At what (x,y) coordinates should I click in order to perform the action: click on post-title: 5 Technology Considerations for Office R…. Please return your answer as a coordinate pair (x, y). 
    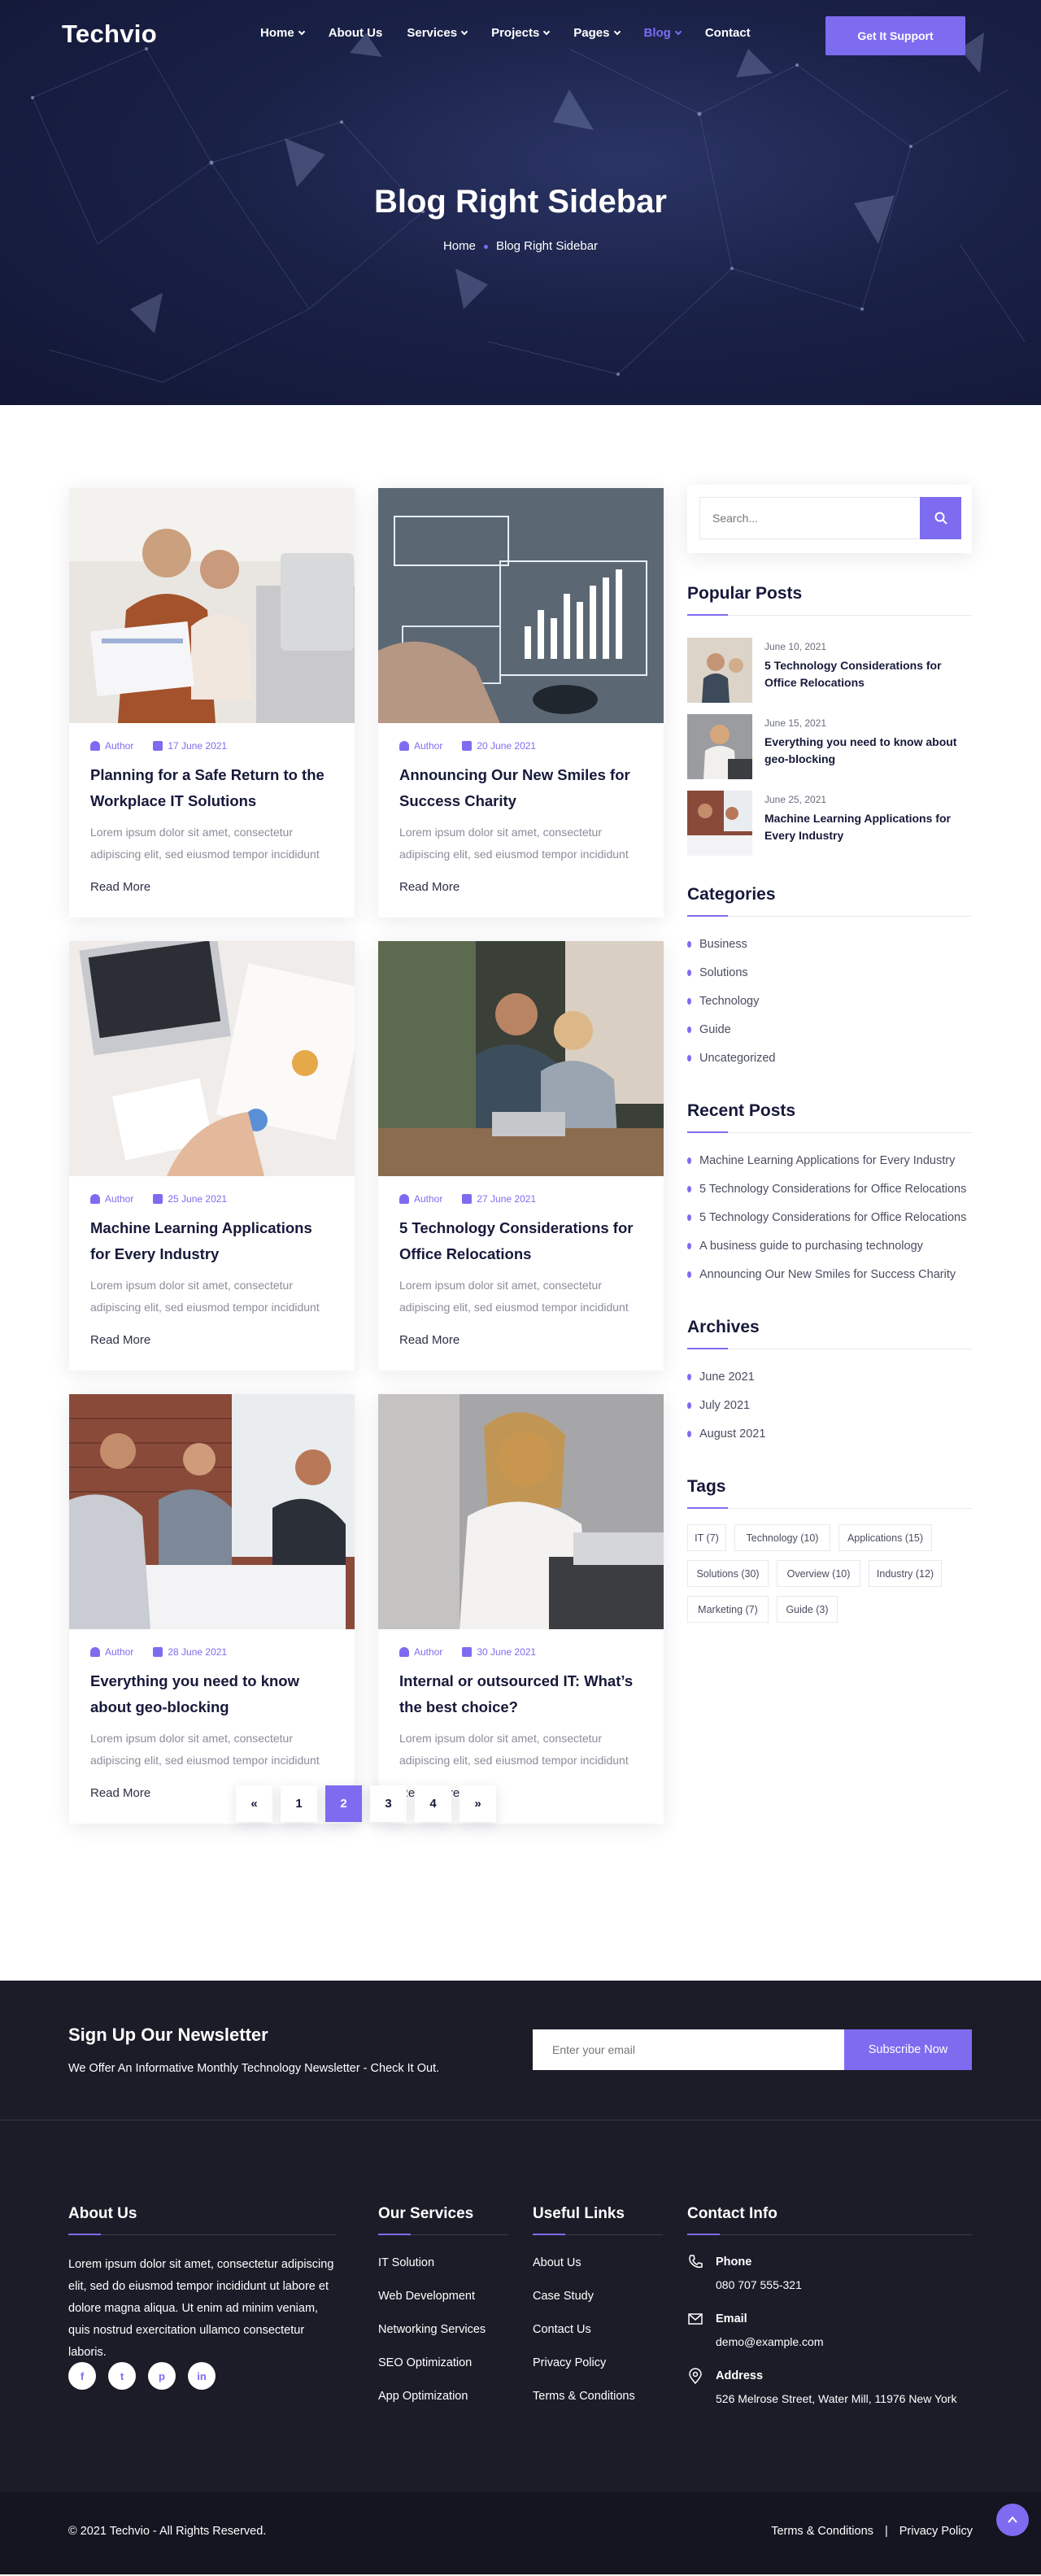
    Looking at the image, I should click on (521, 1241).